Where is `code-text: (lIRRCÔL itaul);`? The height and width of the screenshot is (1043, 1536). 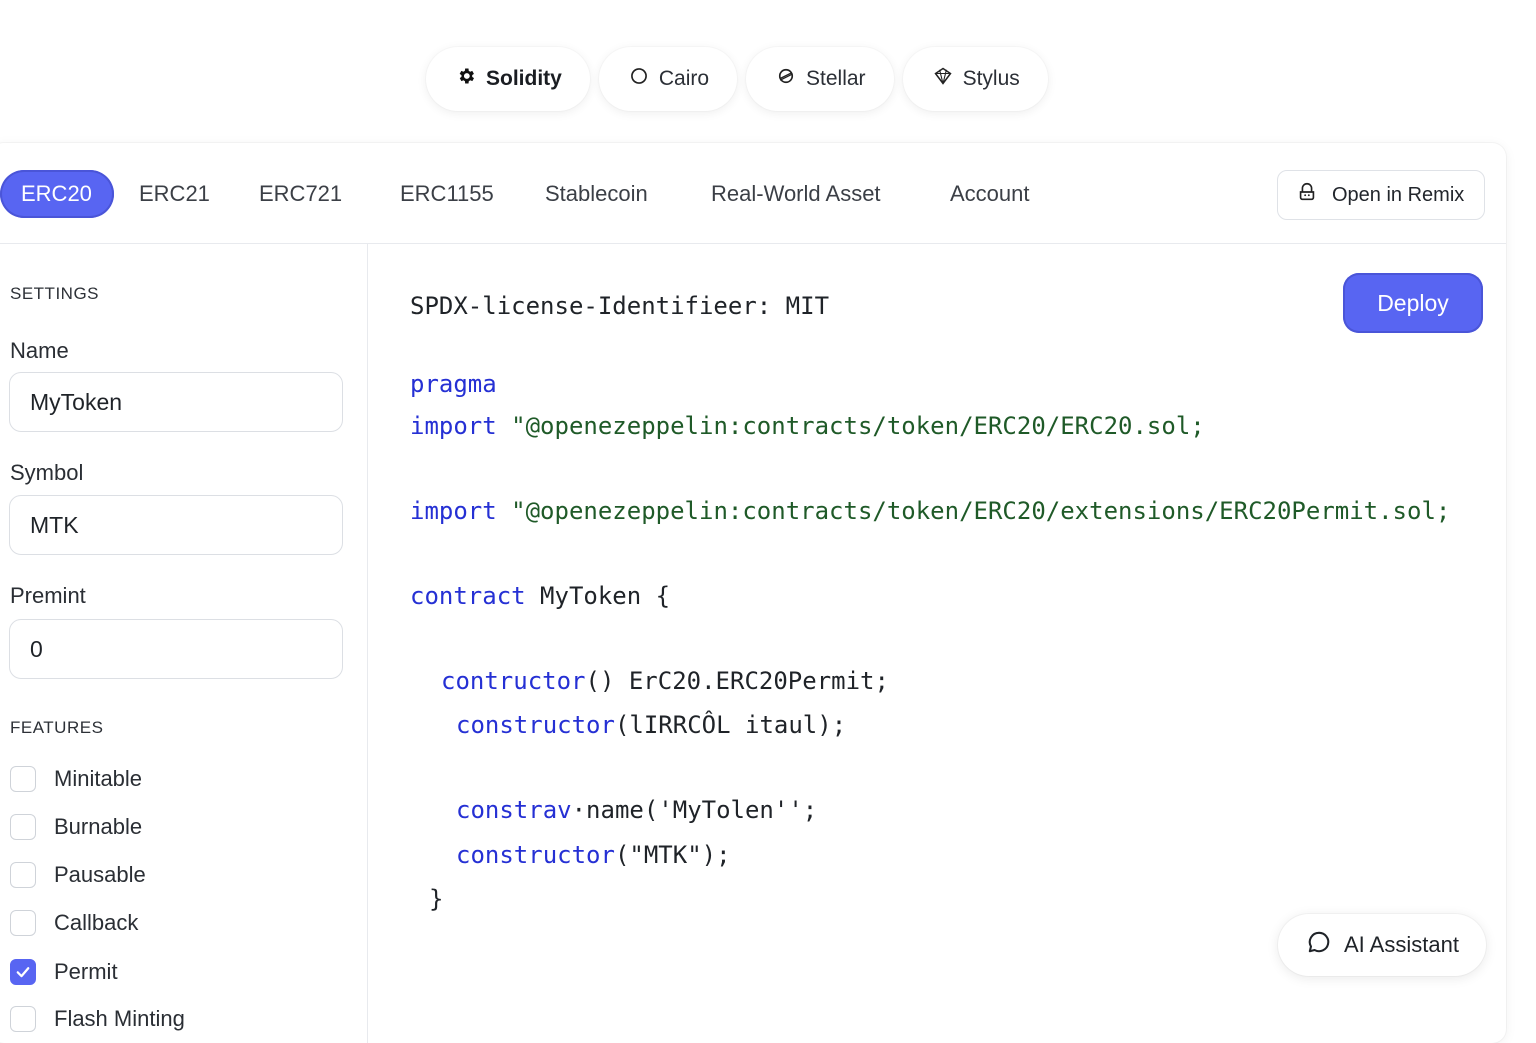 code-text: (lIRRCÔL itaul); is located at coordinates (730, 725).